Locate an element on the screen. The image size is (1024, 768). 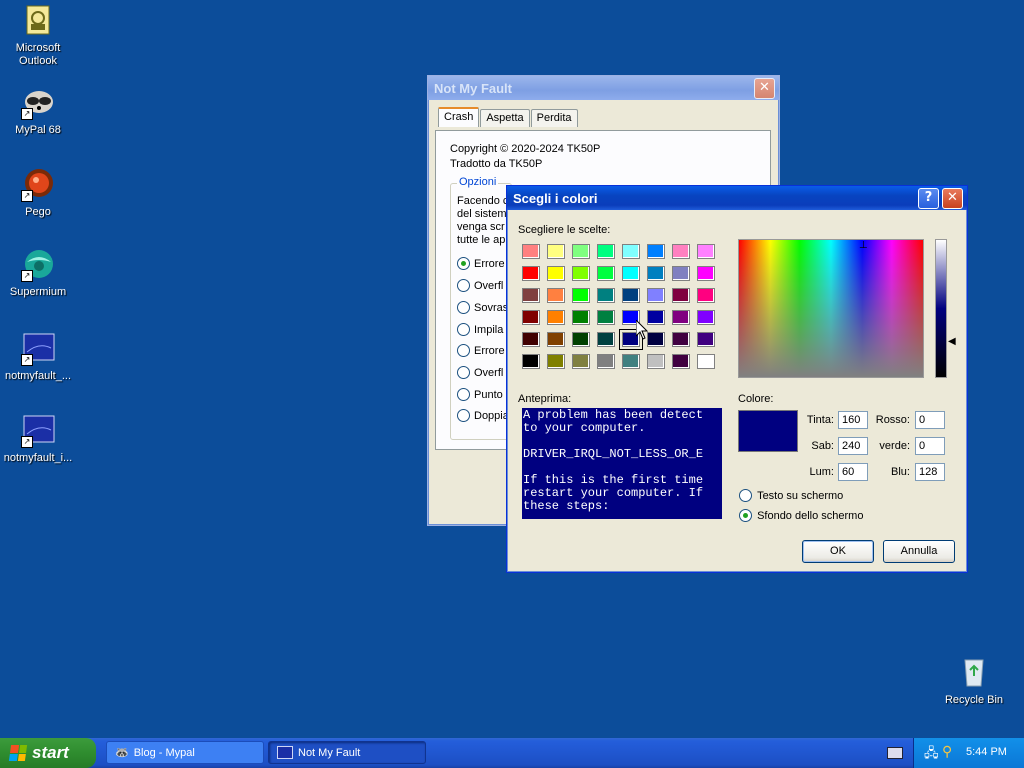
help-button: ? is located at coordinates (928, 198).